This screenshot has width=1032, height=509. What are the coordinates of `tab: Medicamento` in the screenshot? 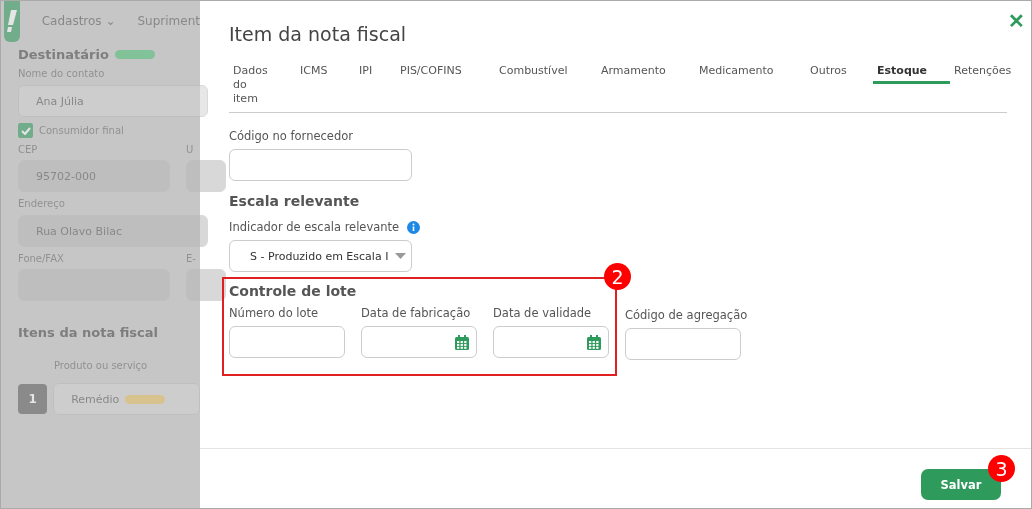 It's located at (750, 74).